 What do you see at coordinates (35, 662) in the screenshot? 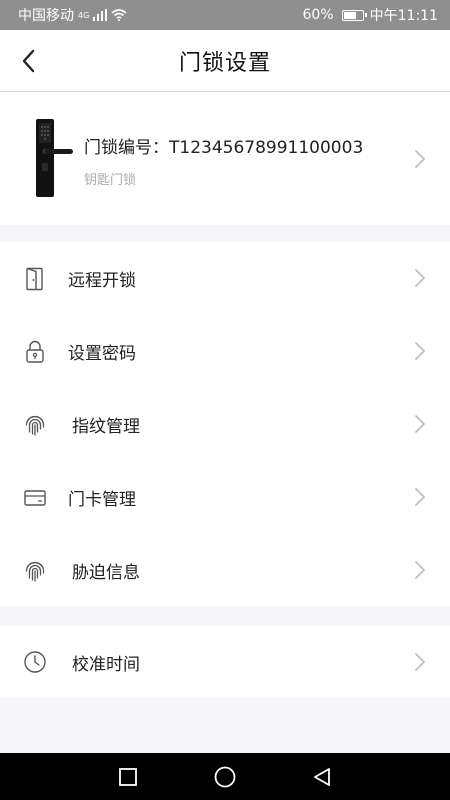
I see `clock-icon` at bounding box center [35, 662].